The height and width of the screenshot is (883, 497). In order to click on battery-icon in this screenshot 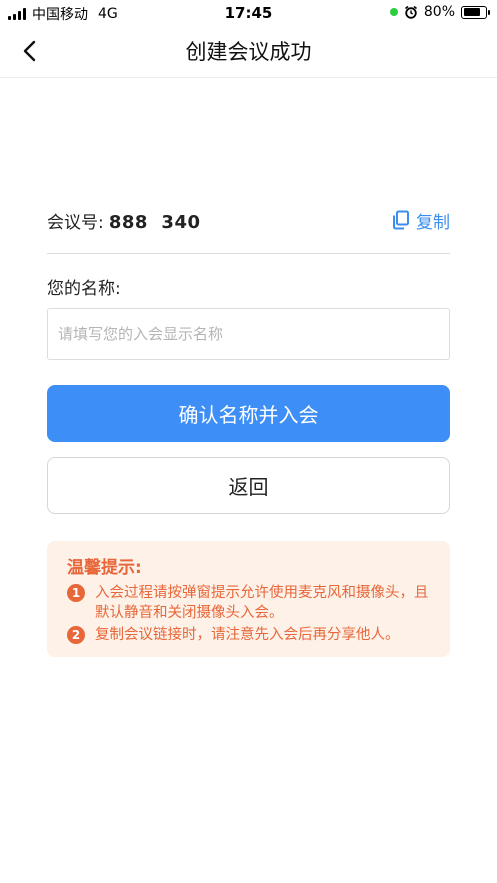, I will do `click(475, 12)`.